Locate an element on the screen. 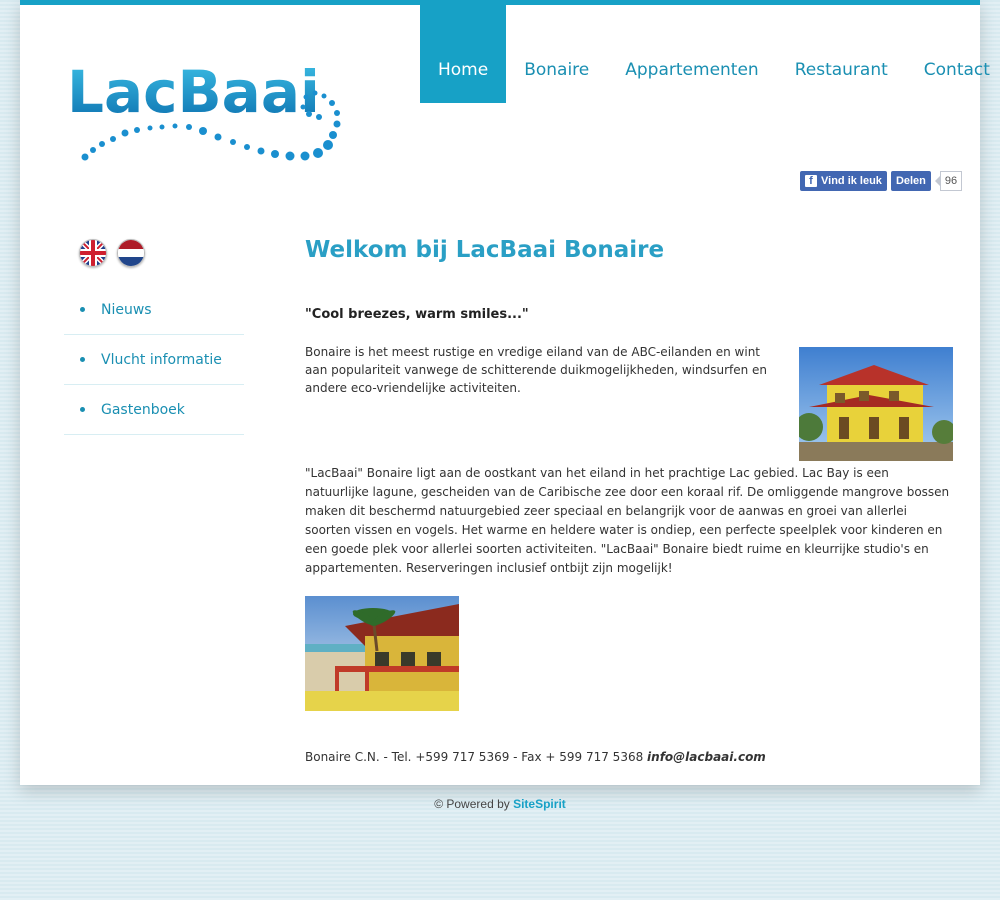 The image size is (1000, 900). like-count: 96 is located at coordinates (948, 181).